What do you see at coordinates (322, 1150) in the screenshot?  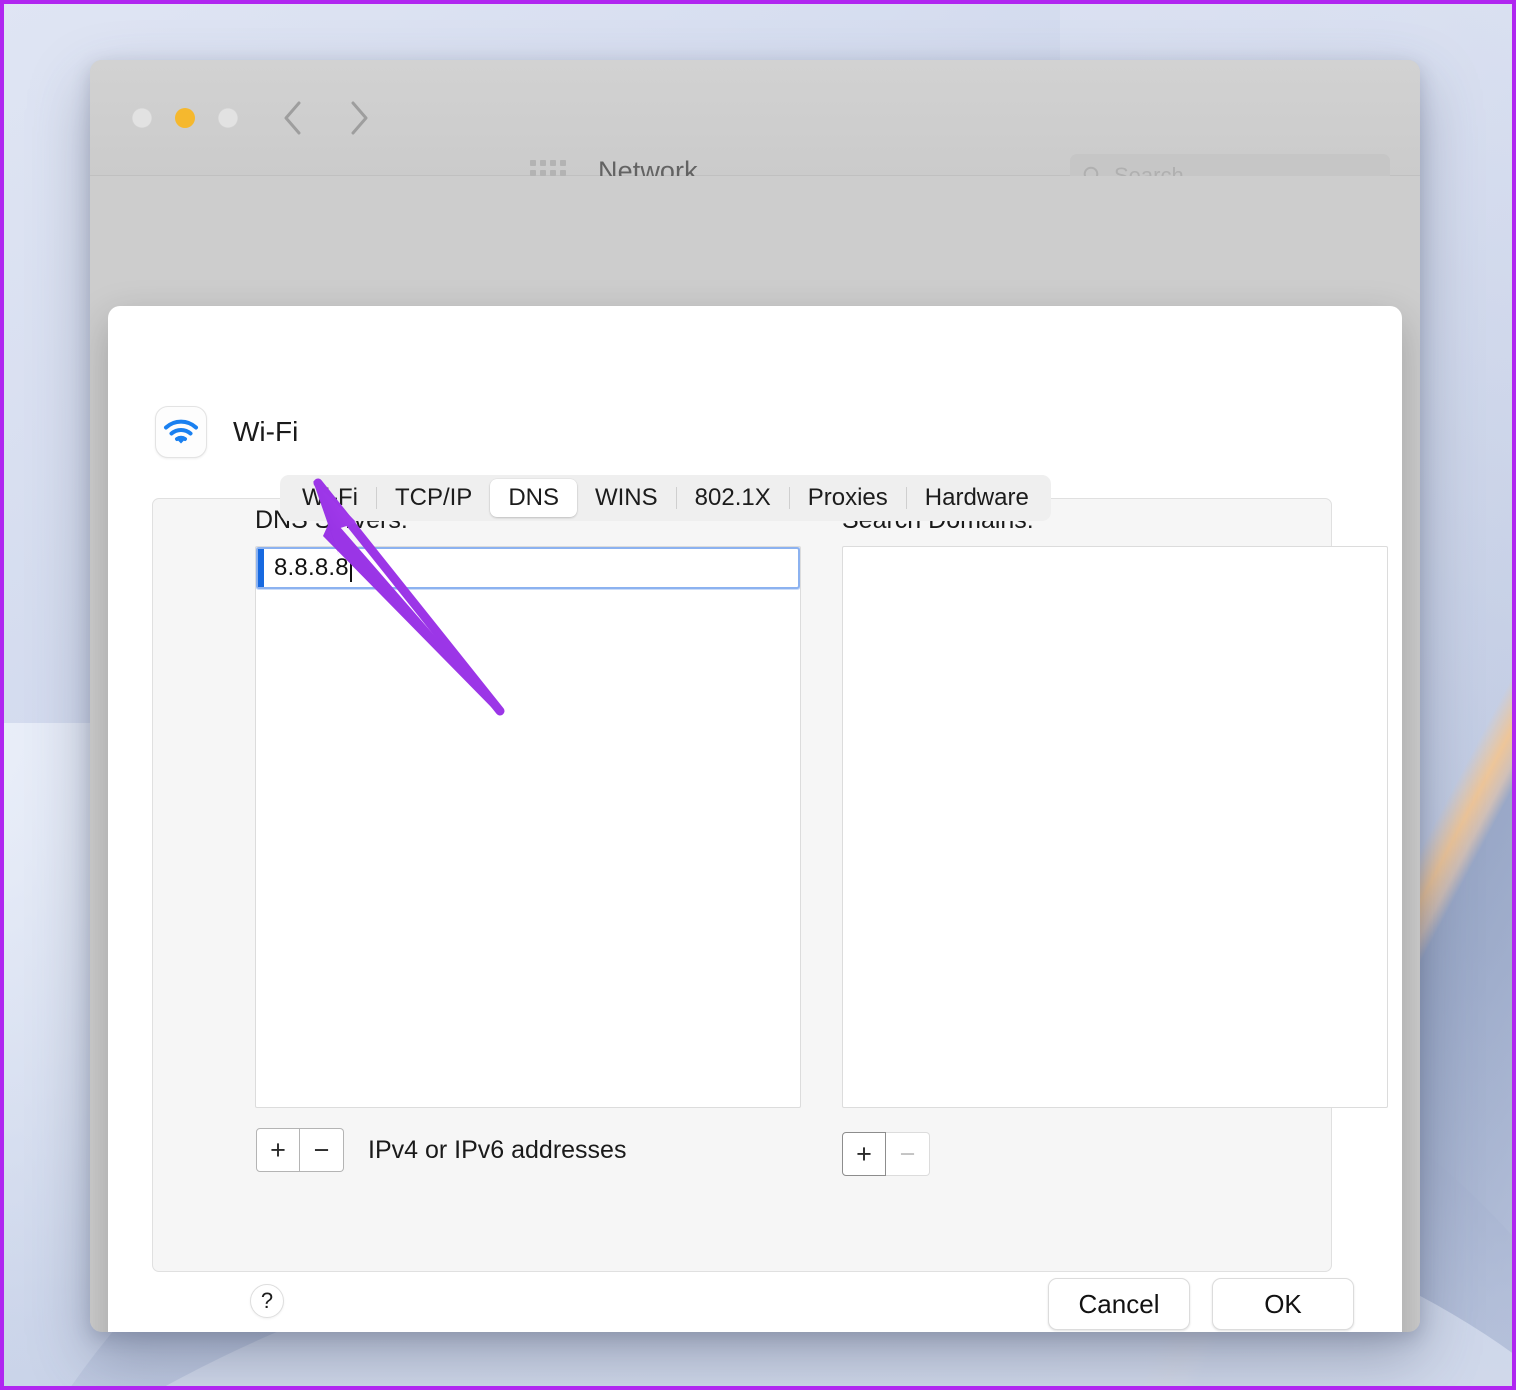 I see `dns-remove-button: −` at bounding box center [322, 1150].